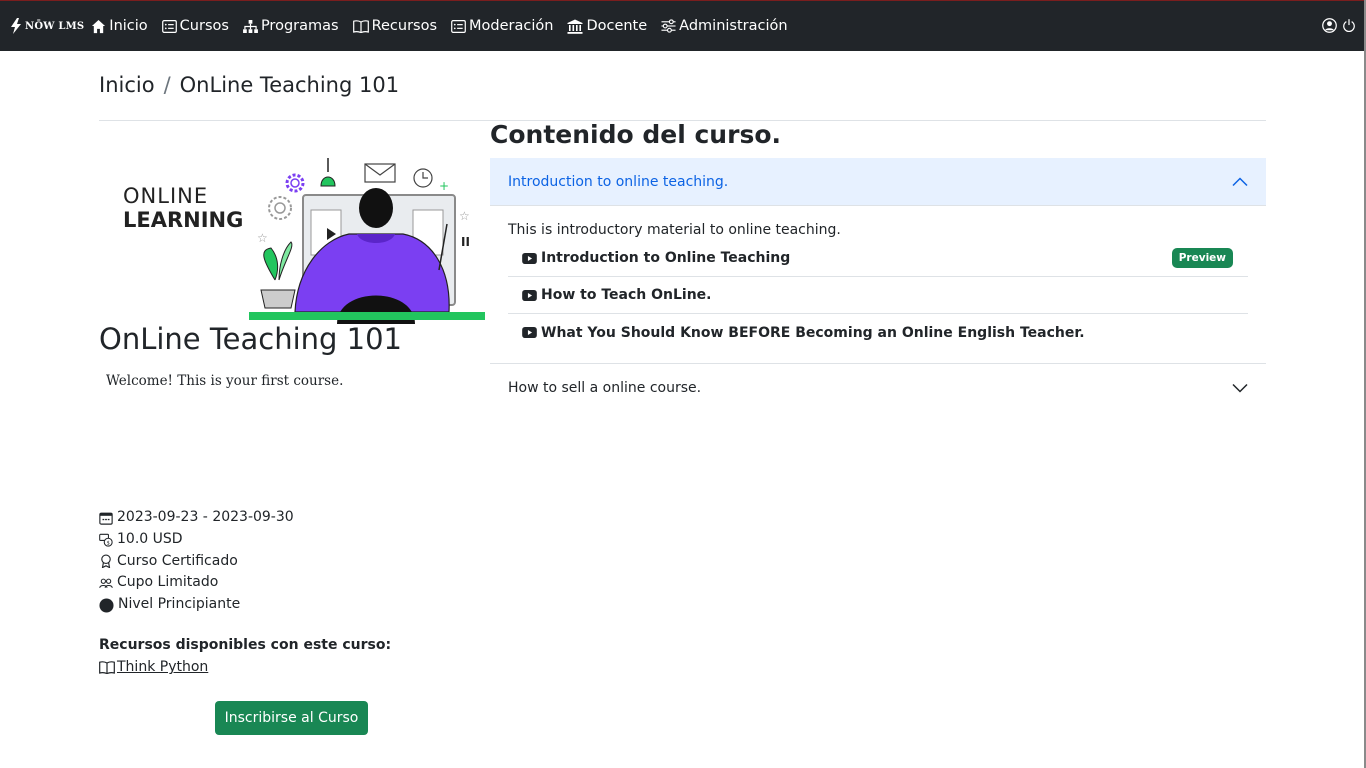 The width and height of the screenshot is (1366, 768). I want to click on course-certified: Curso Certificado, so click(196, 562).